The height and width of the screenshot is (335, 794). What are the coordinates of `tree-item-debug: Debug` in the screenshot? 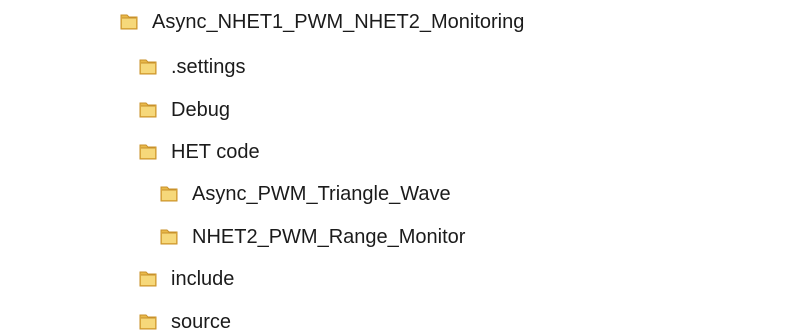 It's located at (183, 110).